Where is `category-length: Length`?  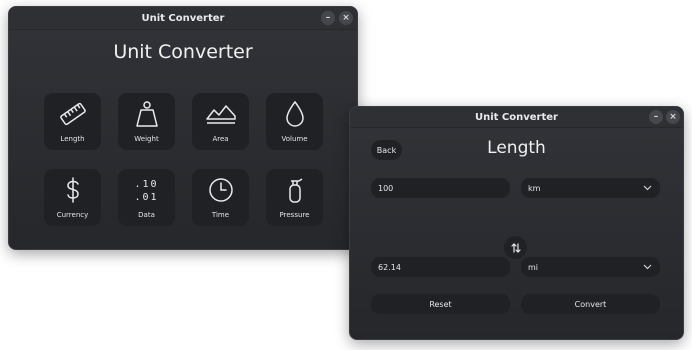
category-length: Length is located at coordinates (72, 121).